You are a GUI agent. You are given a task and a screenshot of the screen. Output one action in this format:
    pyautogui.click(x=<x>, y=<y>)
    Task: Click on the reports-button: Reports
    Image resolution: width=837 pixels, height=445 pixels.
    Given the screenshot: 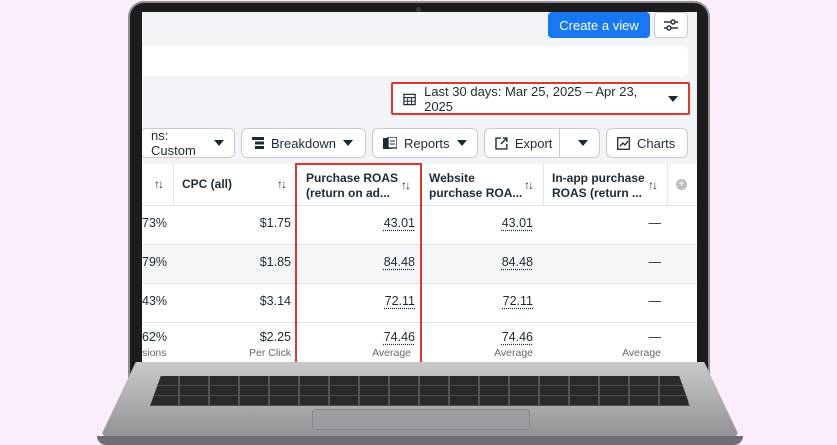 What is the action you would take?
    pyautogui.click(x=425, y=143)
    